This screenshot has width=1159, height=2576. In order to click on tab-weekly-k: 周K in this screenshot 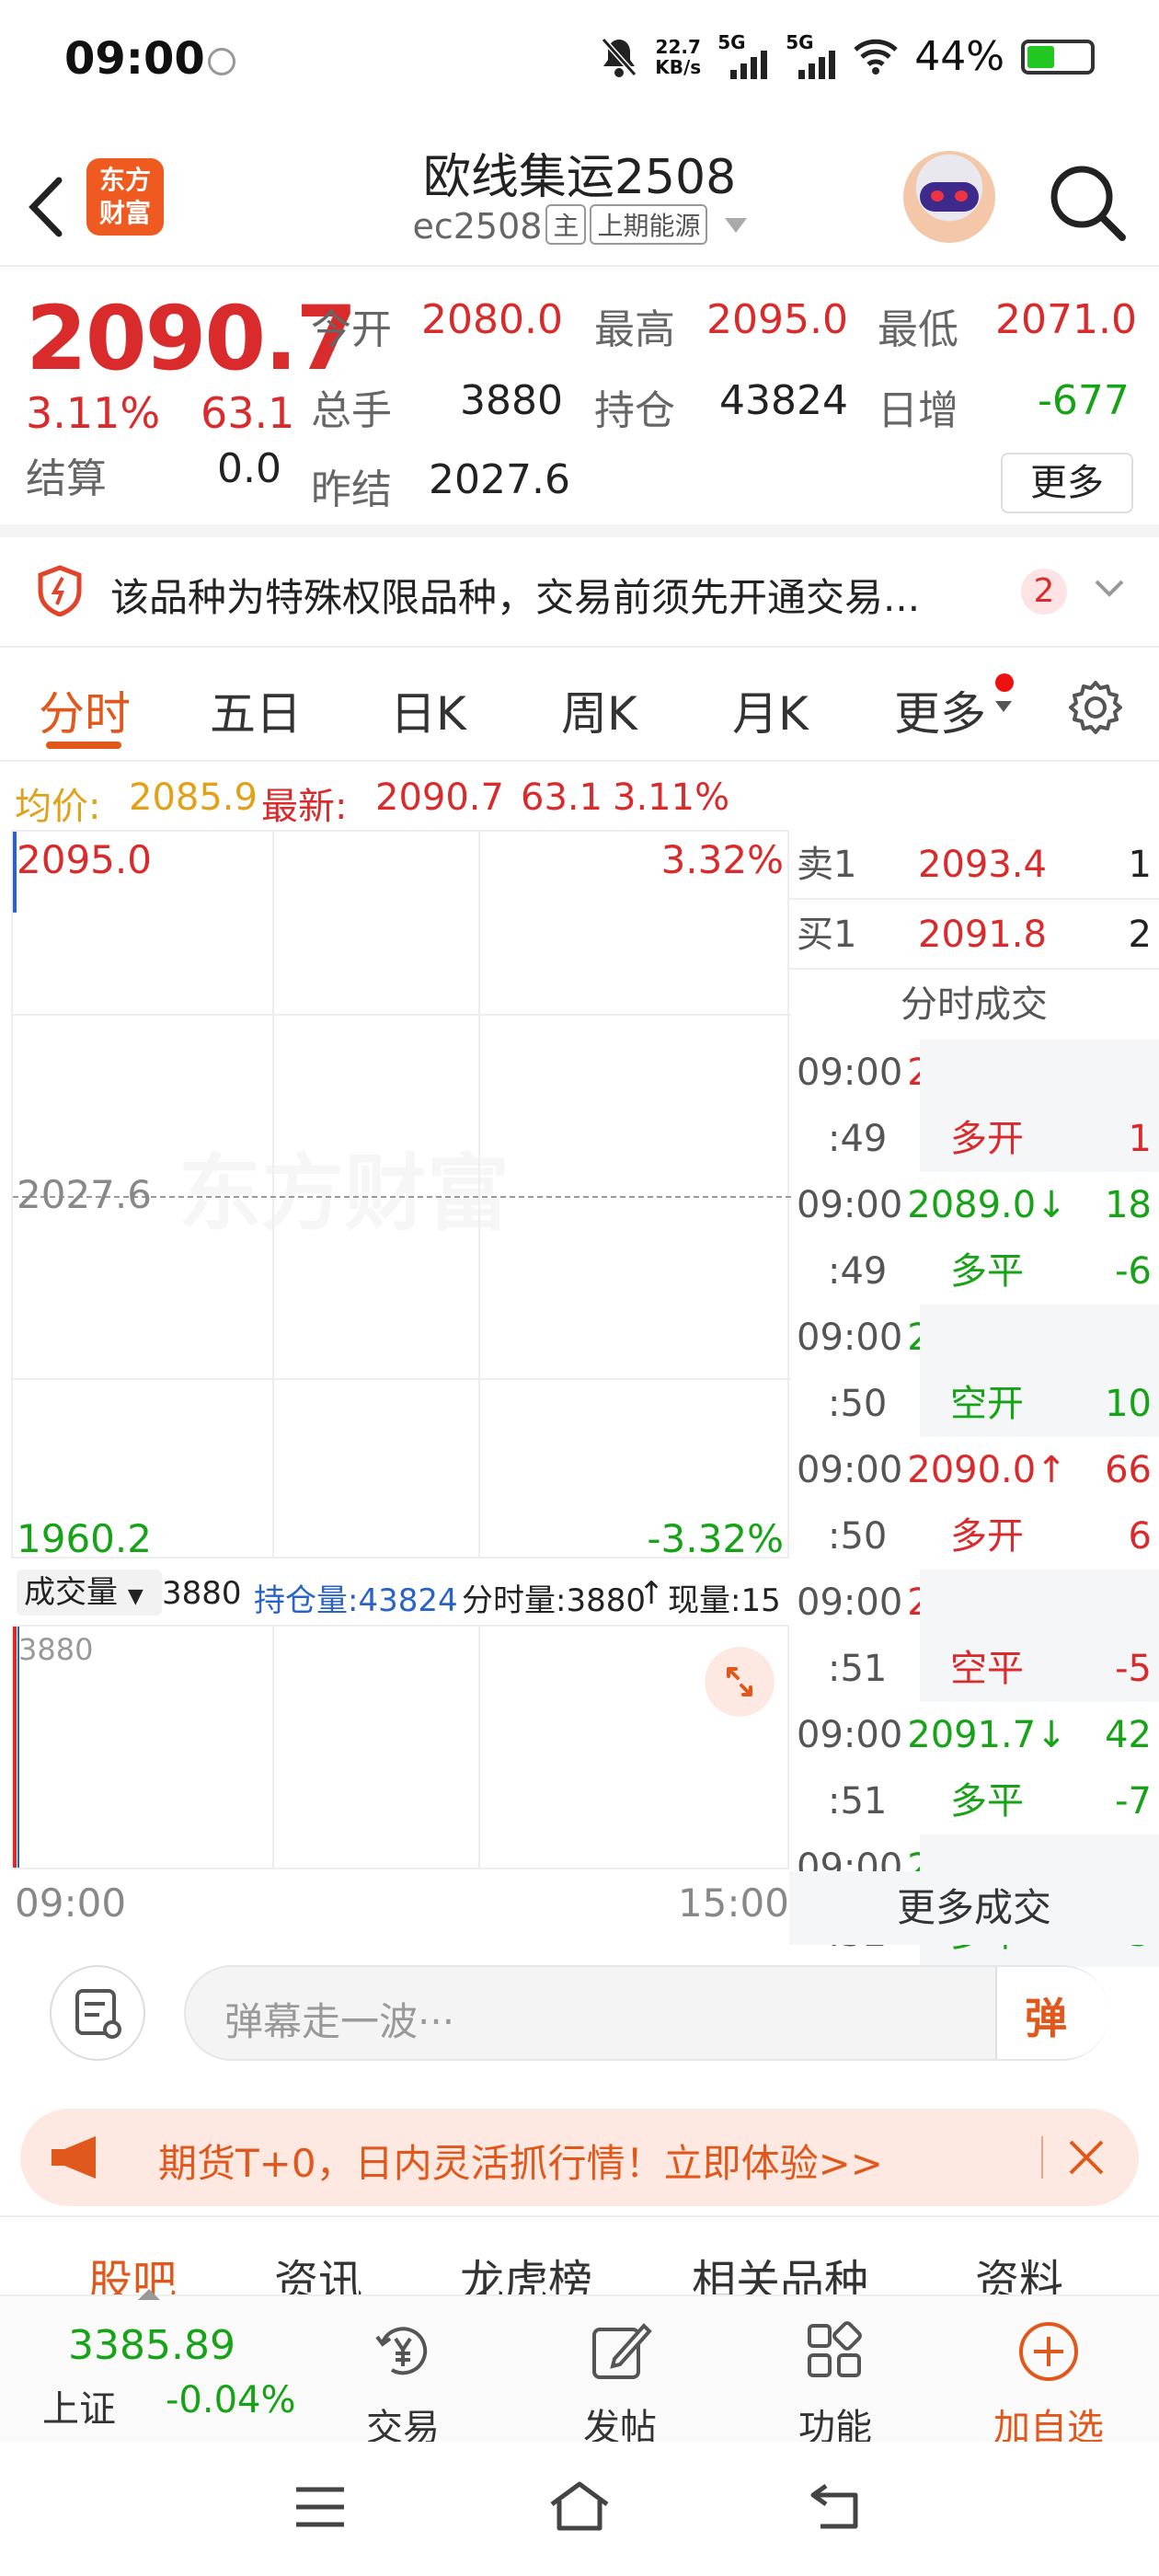, I will do `click(599, 710)`.